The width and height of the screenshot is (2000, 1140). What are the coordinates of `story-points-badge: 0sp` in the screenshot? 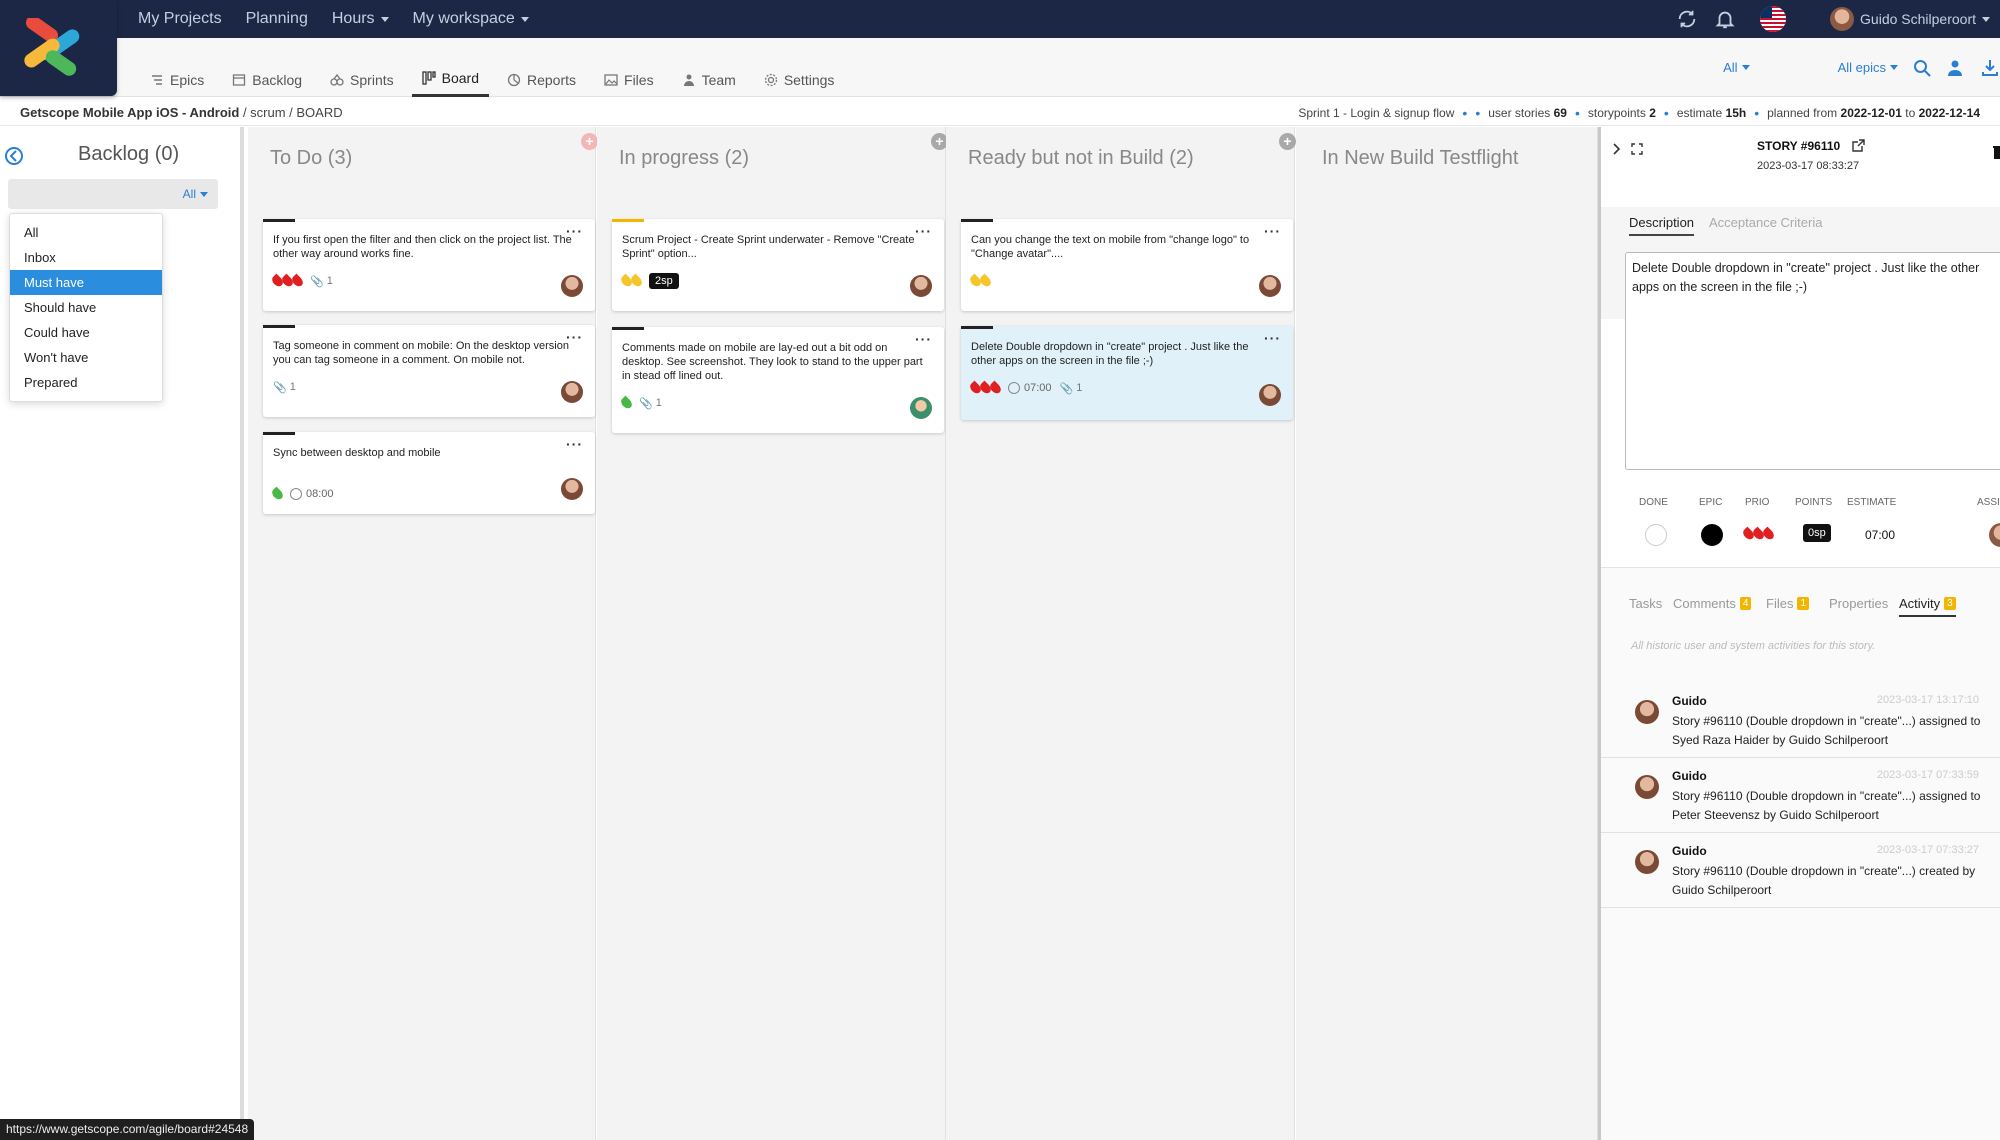 It's located at (1817, 533).